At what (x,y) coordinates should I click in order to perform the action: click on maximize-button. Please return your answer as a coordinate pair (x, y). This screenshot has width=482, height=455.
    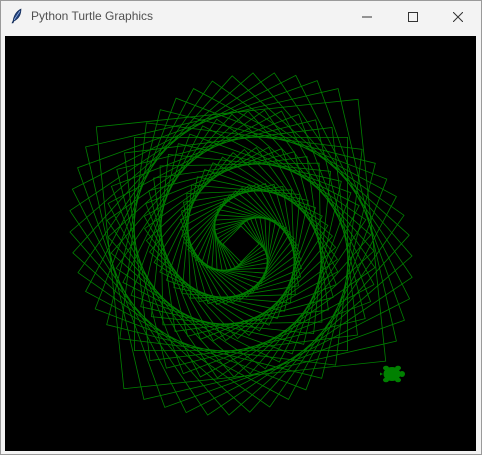
    Looking at the image, I should click on (413, 16).